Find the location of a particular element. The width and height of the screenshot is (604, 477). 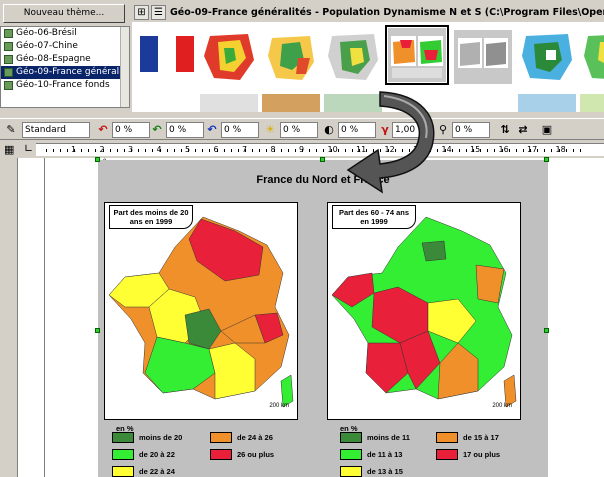

style-select: Standard is located at coordinates (56, 130).